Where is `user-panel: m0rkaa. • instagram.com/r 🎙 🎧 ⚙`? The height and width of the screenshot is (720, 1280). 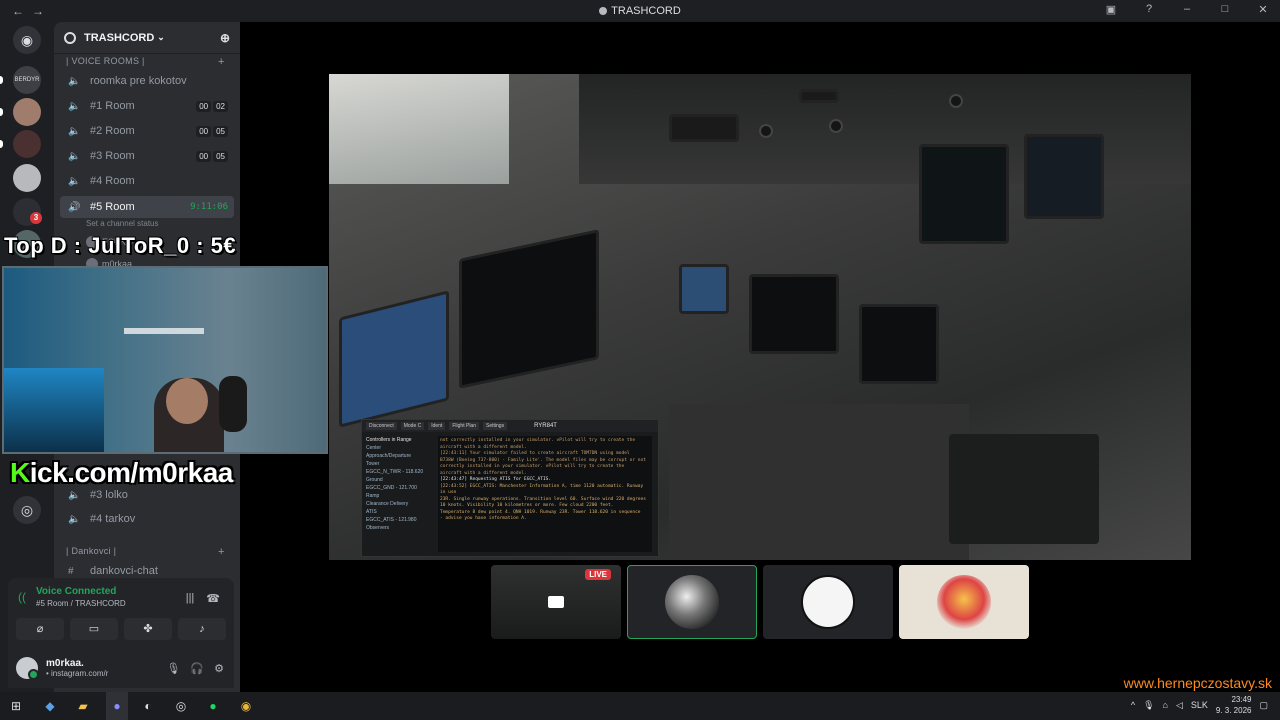 user-panel: m0rkaa. • instagram.com/r 🎙 🎧 ⚙ is located at coordinates (121, 668).